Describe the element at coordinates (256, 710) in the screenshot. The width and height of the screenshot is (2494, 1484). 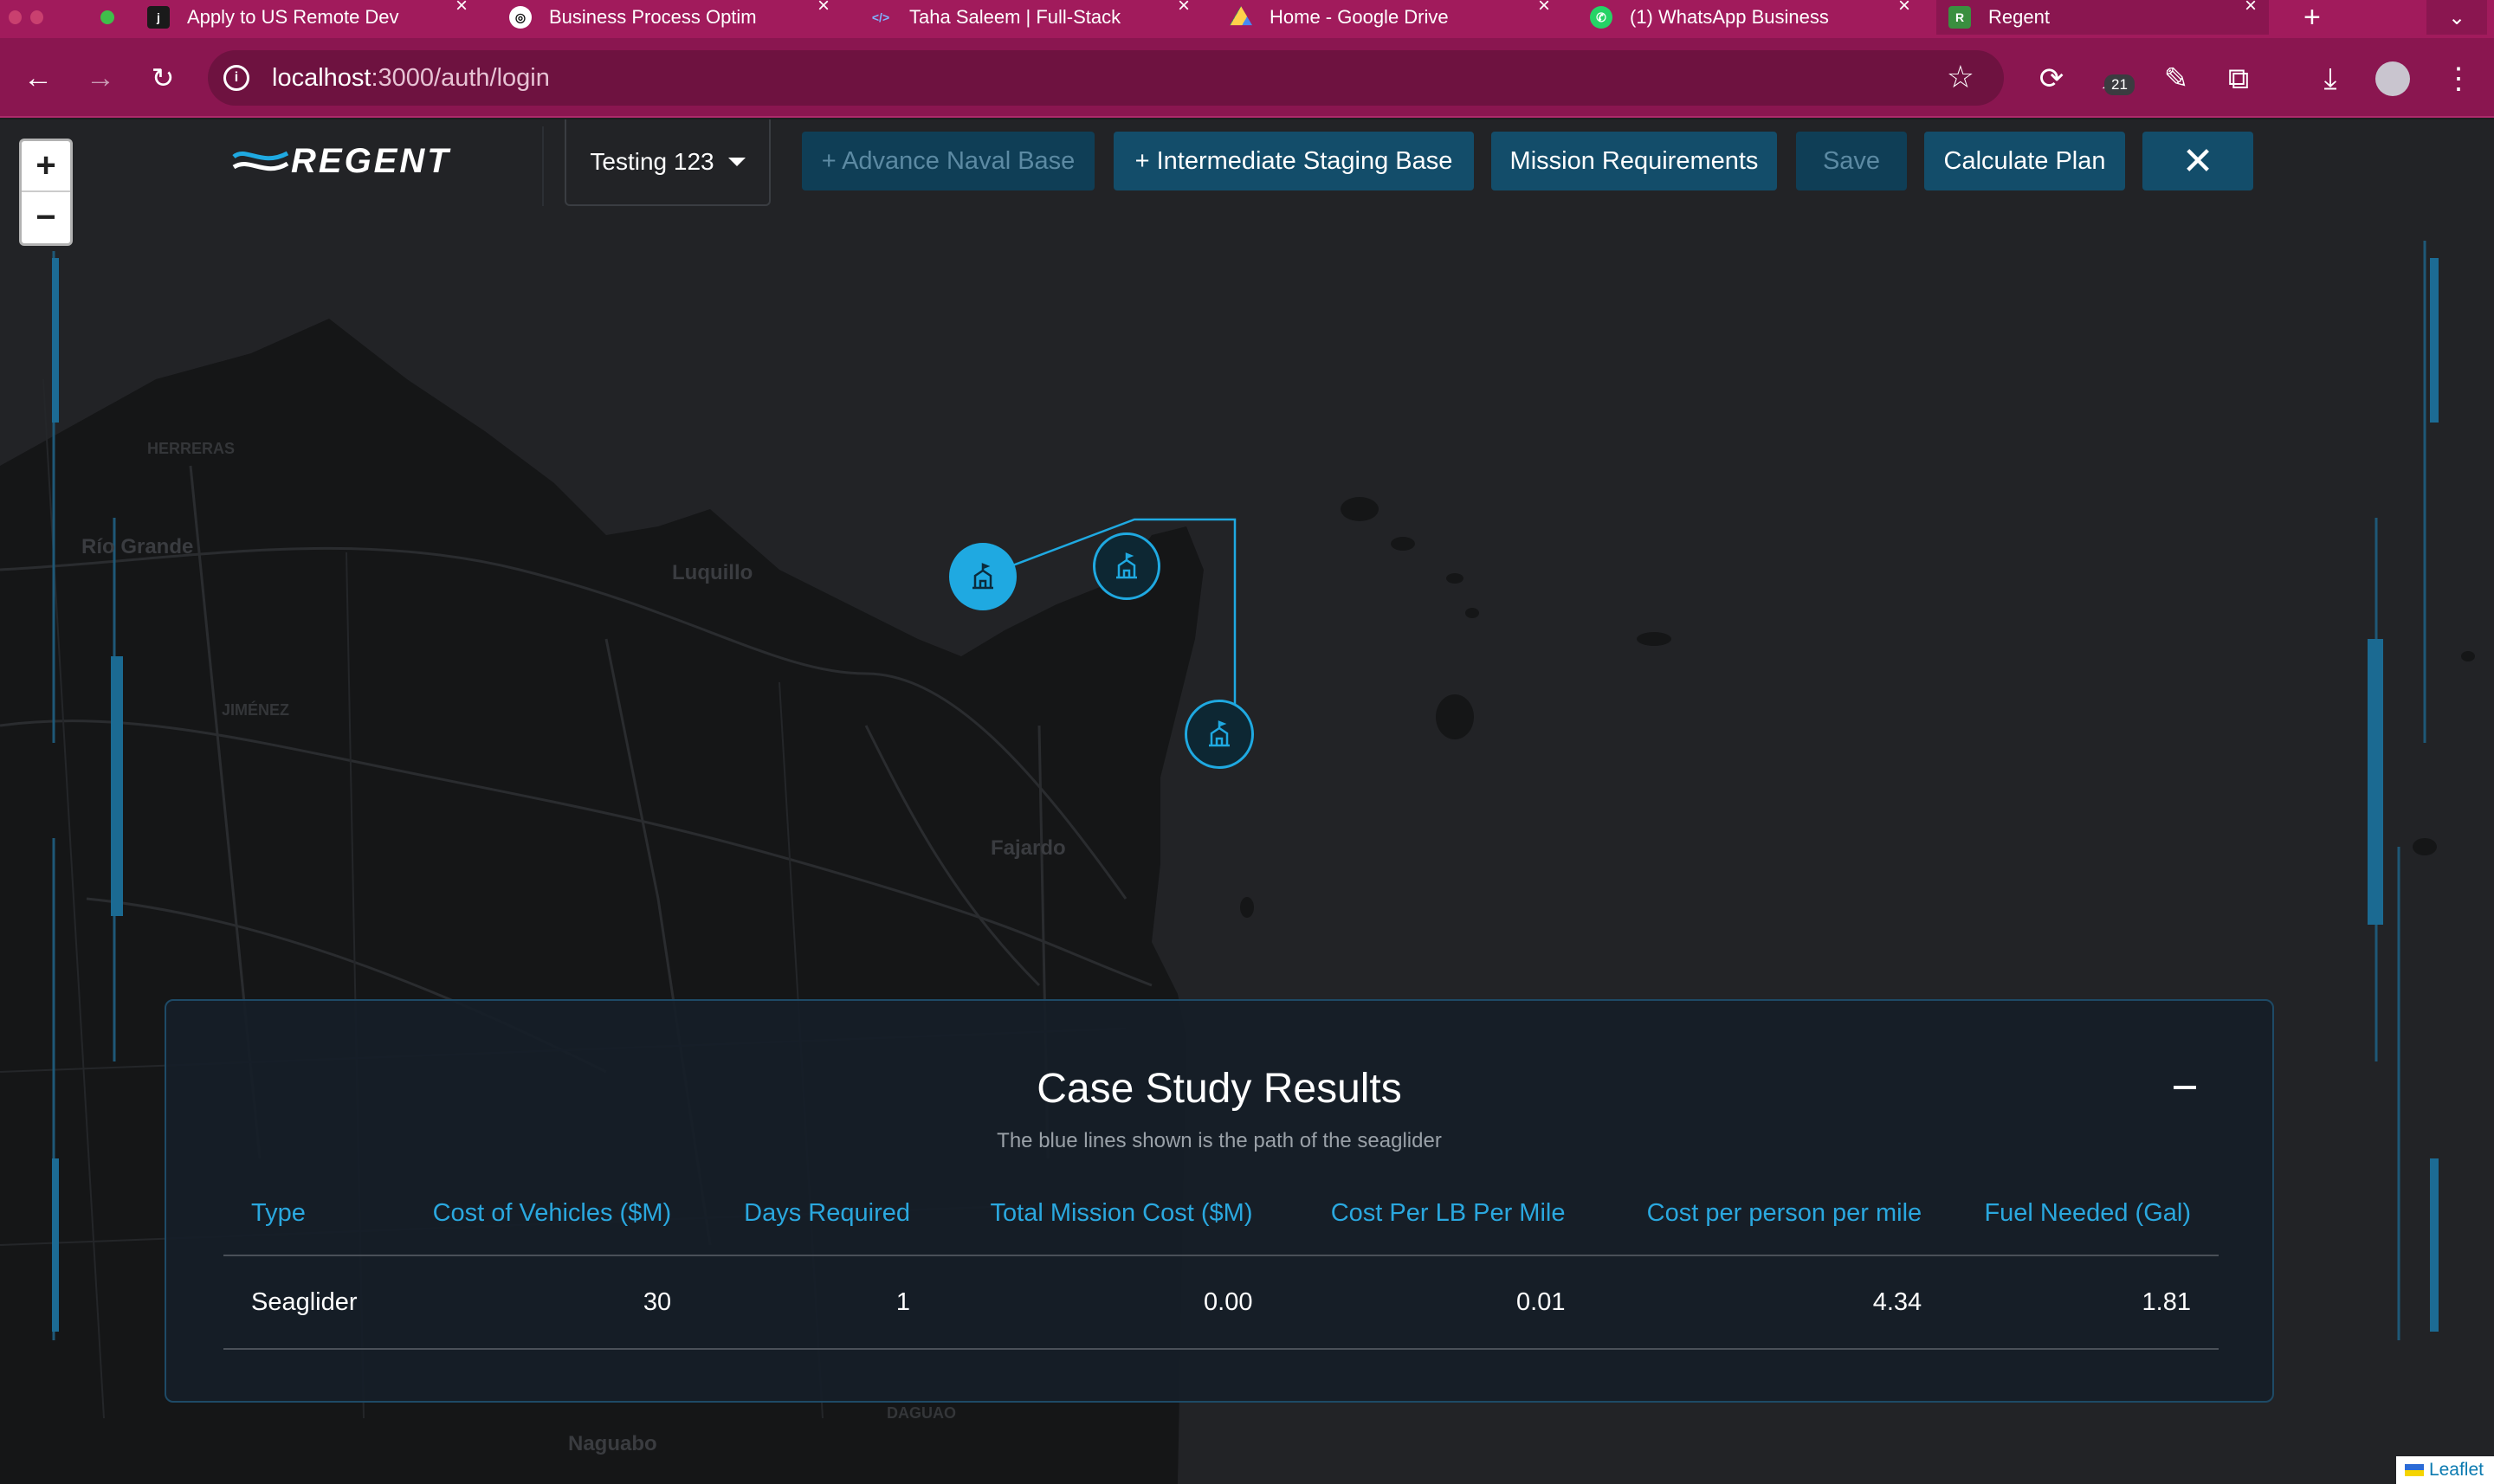
I see `map-label: JIMÉNEZ` at that location.